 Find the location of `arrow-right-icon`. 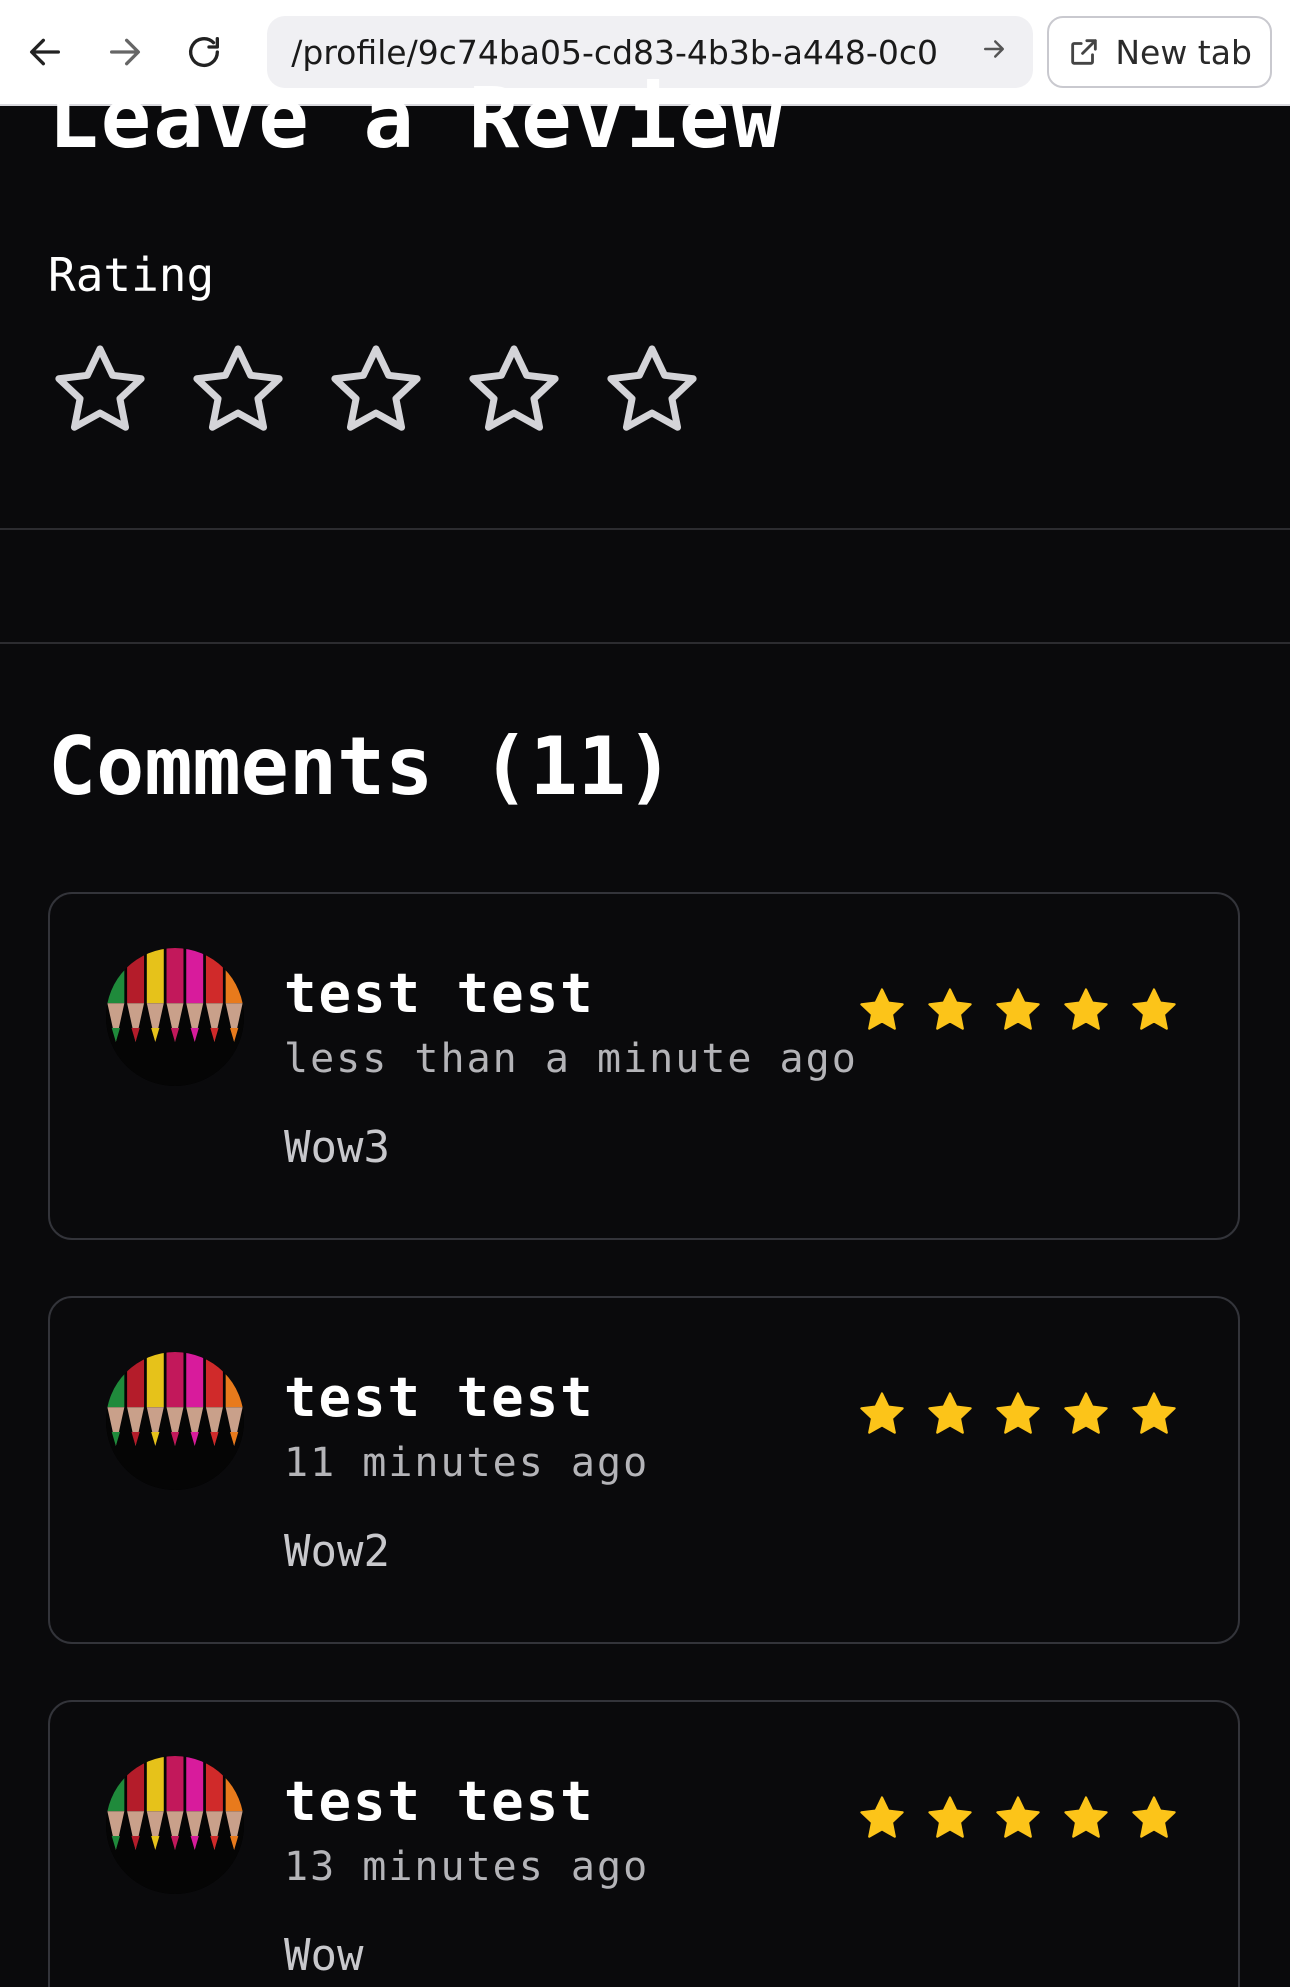

arrow-right-icon is located at coordinates (124, 52).